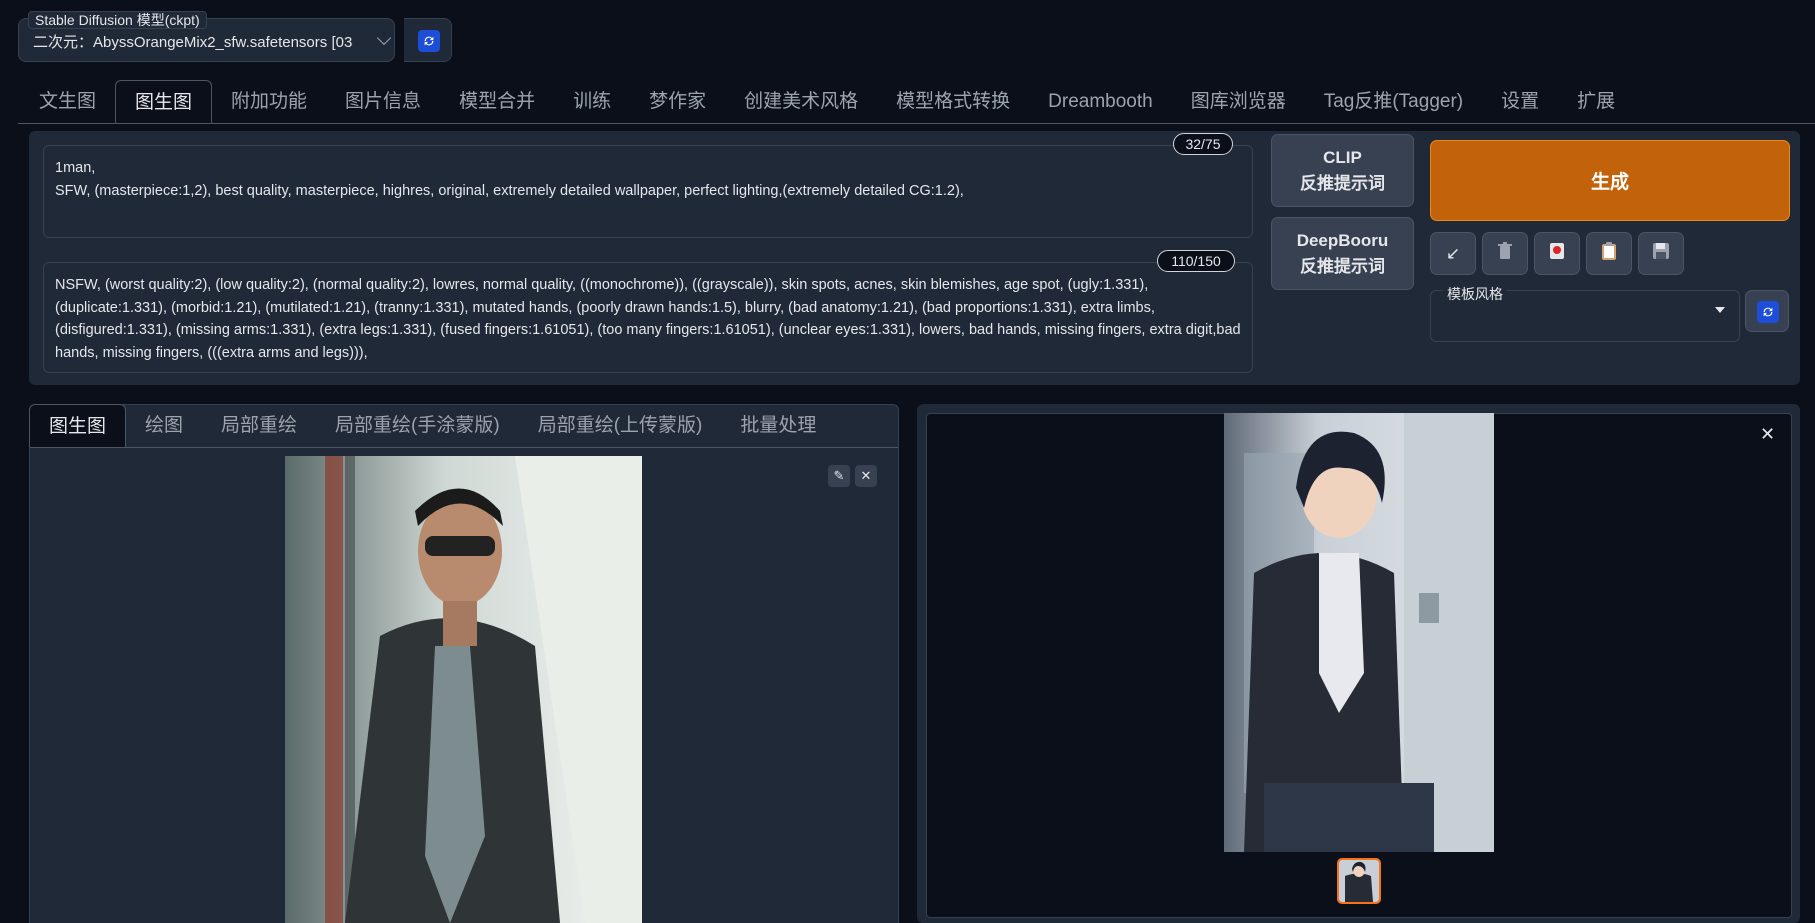  I want to click on apply-style-button, so click(1609, 253).